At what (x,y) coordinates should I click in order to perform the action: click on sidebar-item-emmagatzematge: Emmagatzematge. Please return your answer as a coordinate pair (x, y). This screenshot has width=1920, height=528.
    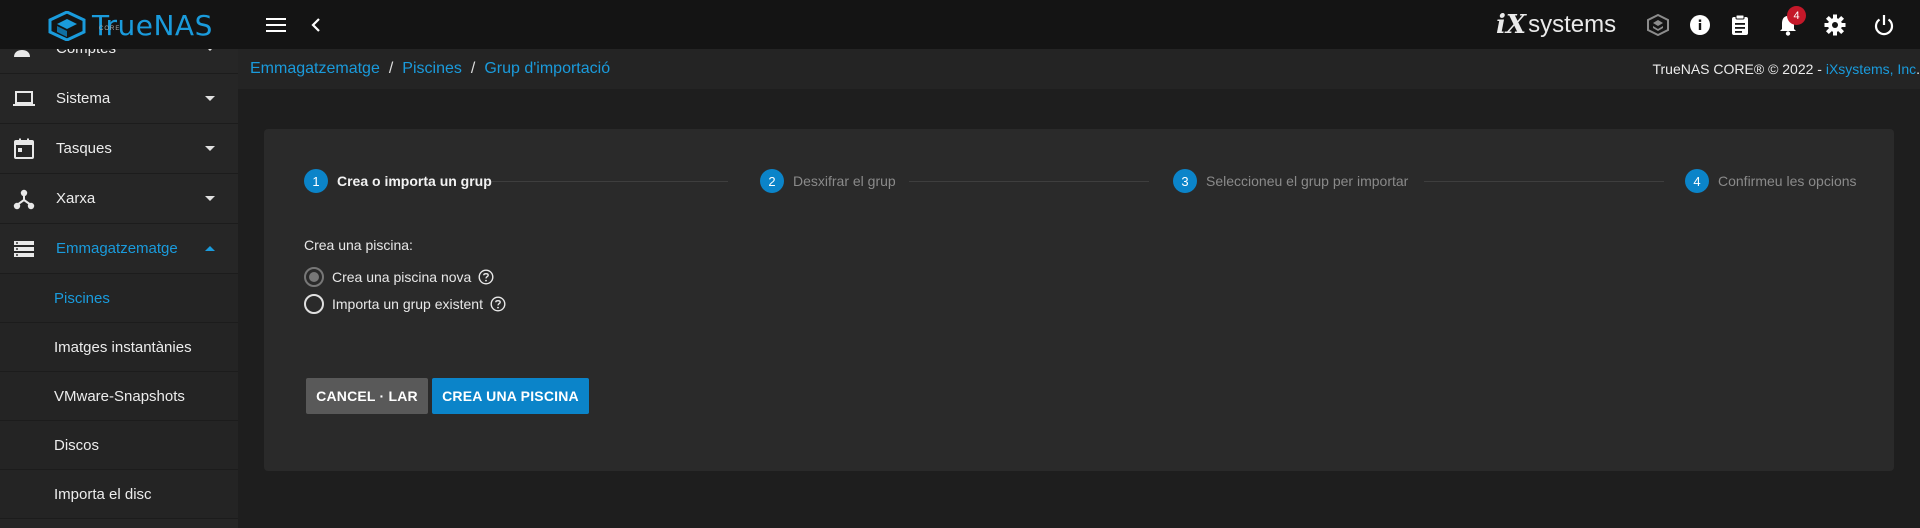
    Looking at the image, I should click on (119, 249).